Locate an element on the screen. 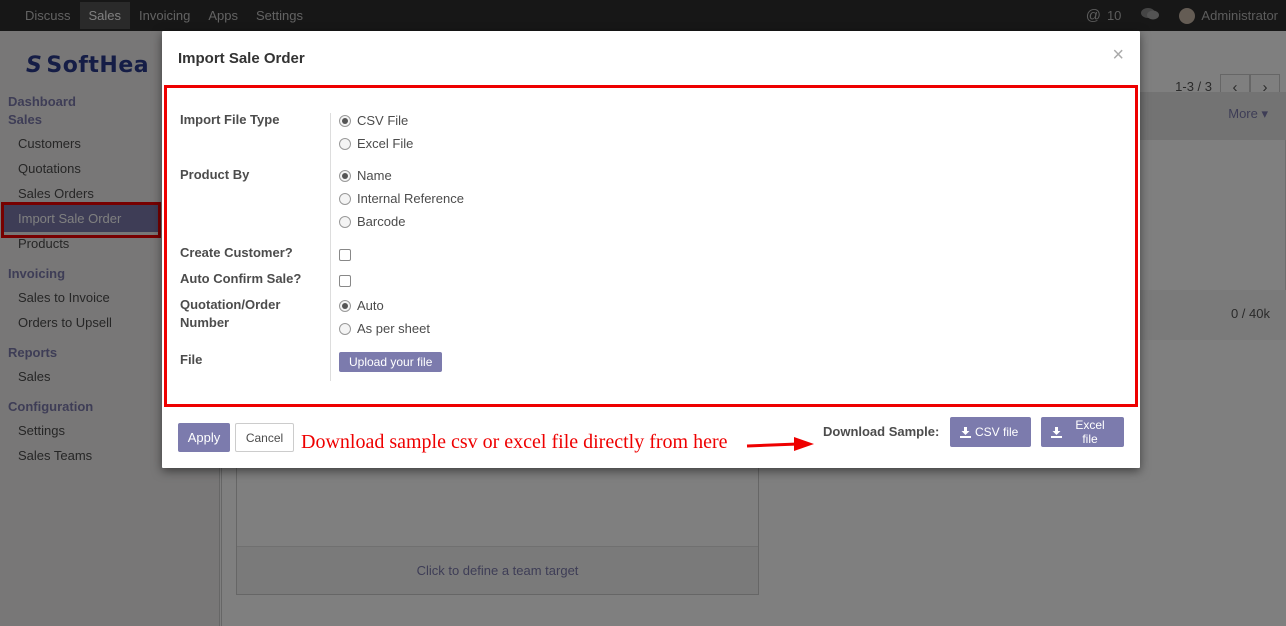 The width and height of the screenshot is (1286, 626). radio-order-number-sheet: As per sheet is located at coordinates (384, 328).